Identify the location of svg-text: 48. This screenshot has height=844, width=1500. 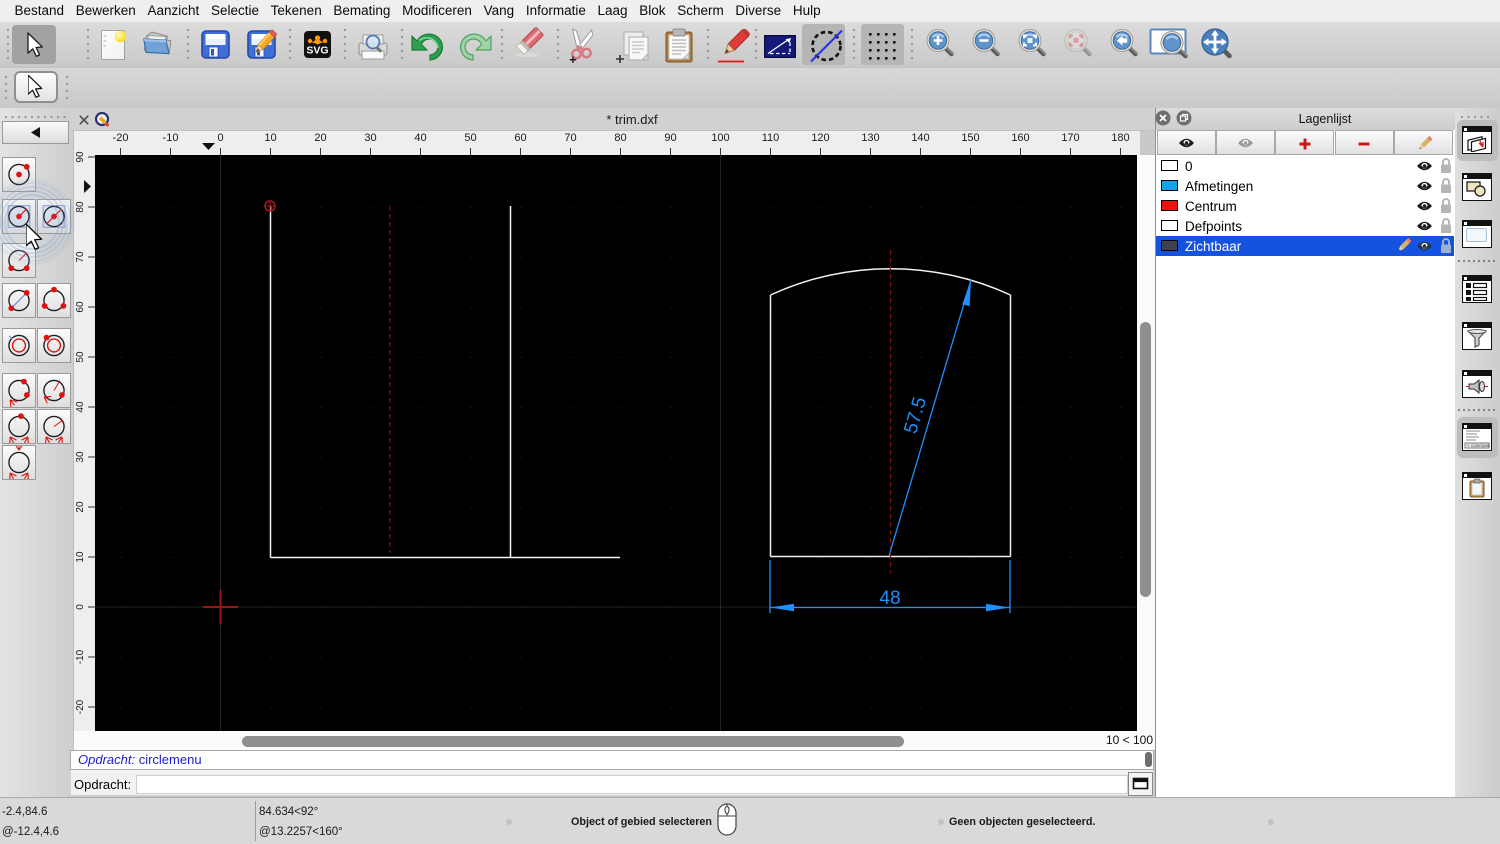
(889, 598).